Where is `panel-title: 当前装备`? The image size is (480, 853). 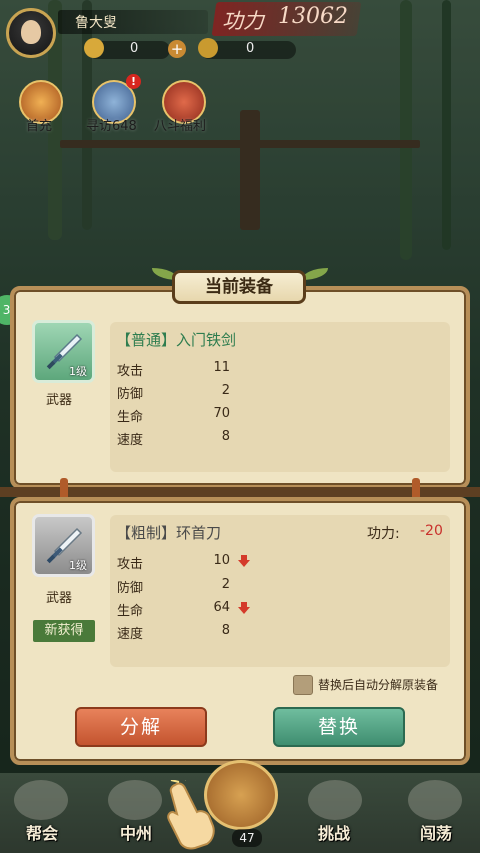
panel-title: 当前装备 is located at coordinates (239, 287).